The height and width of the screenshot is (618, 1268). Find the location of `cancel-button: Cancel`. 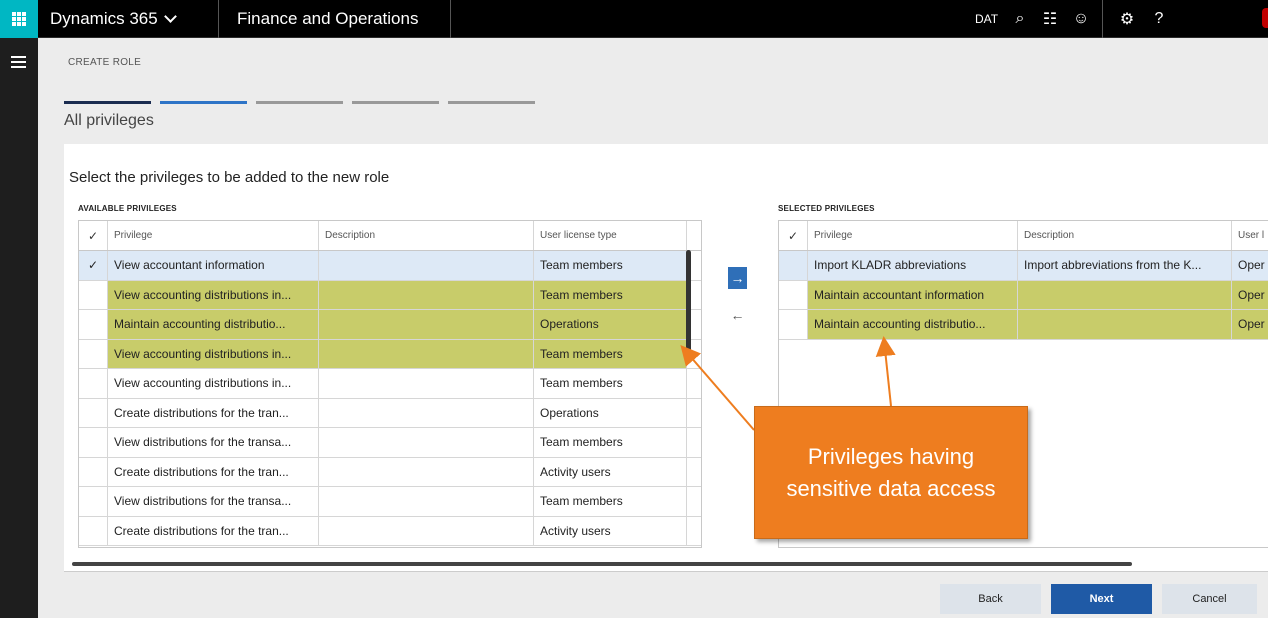

cancel-button: Cancel is located at coordinates (1209, 599).